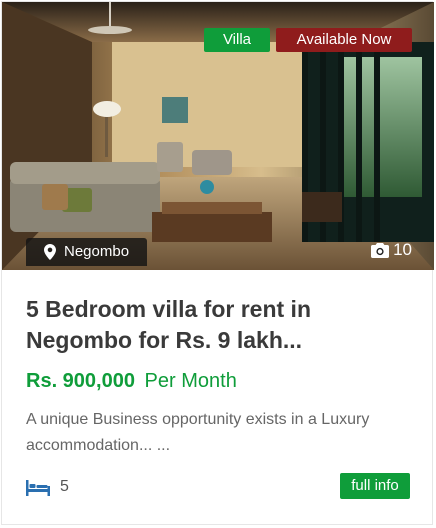 Image resolution: width=436 pixels, height=528 pixels. Describe the element at coordinates (80, 381) in the screenshot. I see `price-amount: Rs. 900,000` at that location.